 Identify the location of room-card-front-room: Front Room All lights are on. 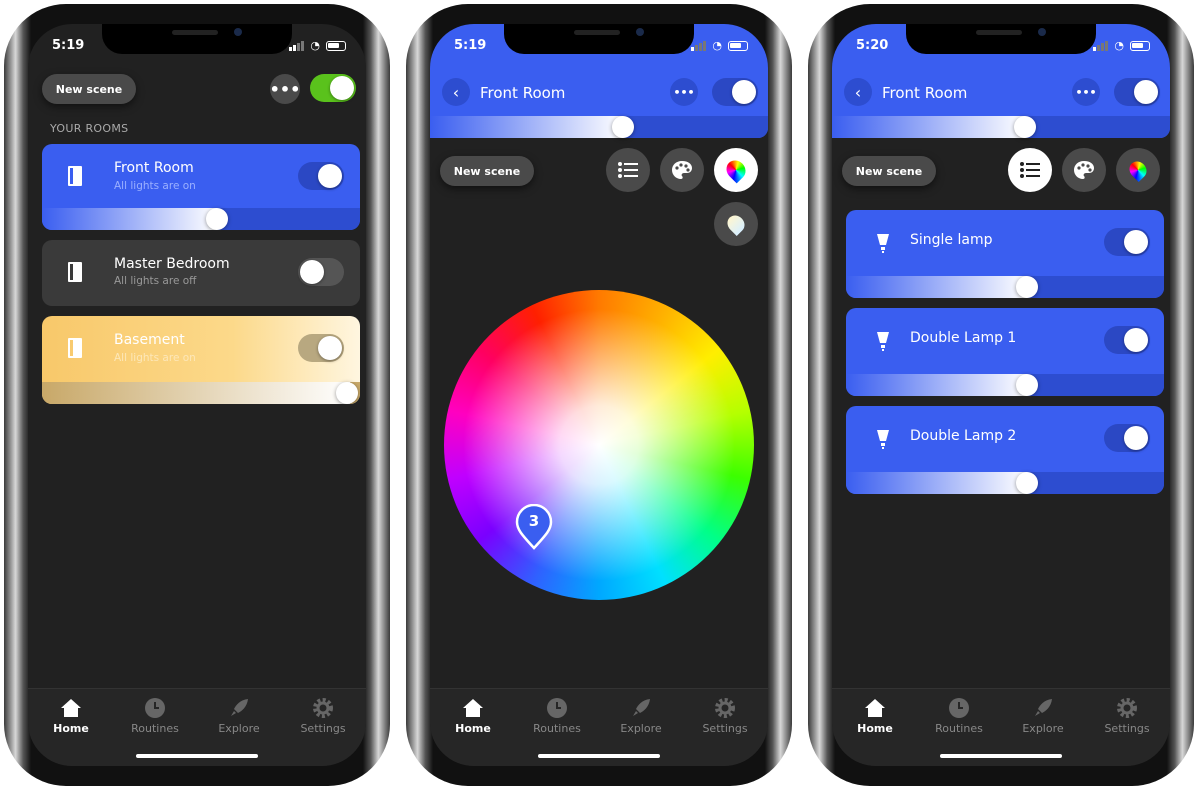
(201, 187).